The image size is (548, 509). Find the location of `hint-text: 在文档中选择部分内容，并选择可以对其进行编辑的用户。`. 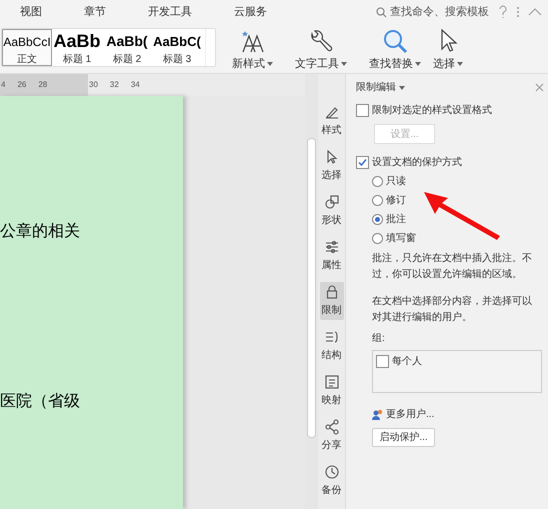

hint-text: 在文档中选择部分内容，并选择可以对其进行编辑的用户。 is located at coordinates (452, 309).